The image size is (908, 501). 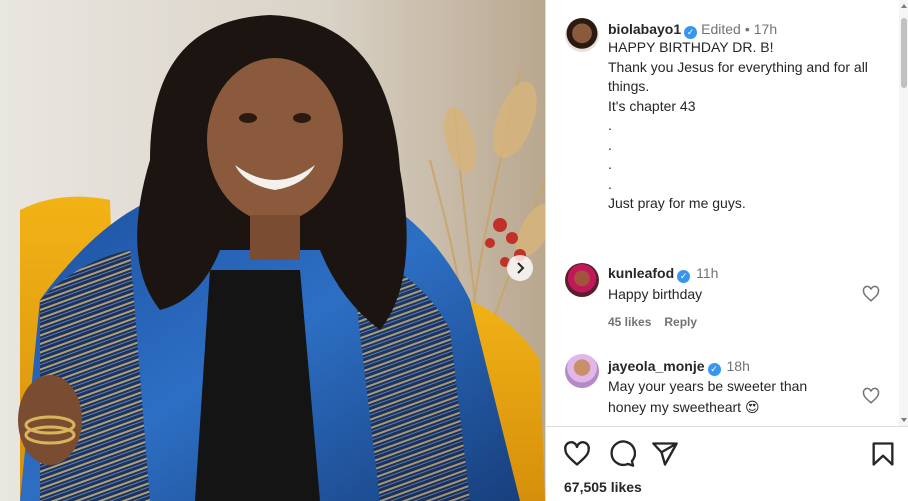 I want to click on comment-icon, so click(x=622, y=454).